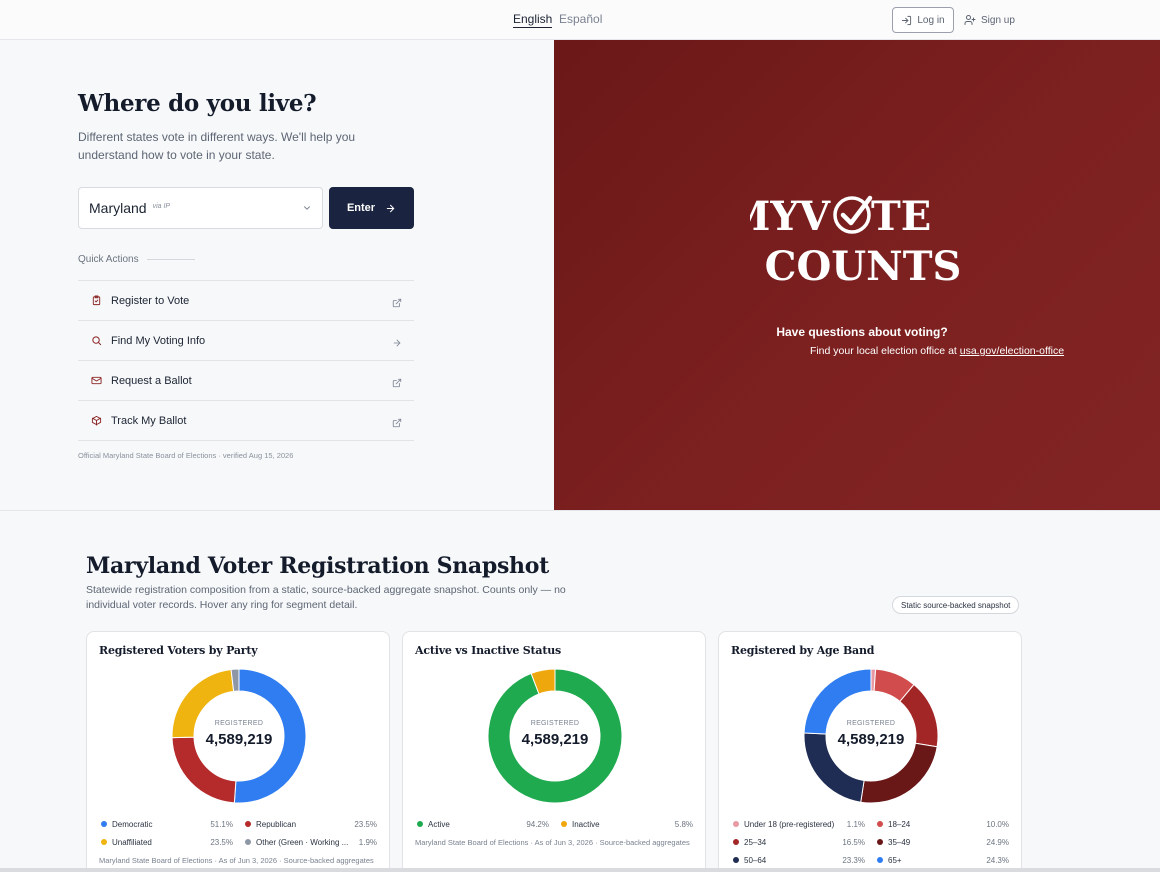 The height and width of the screenshot is (872, 1160). What do you see at coordinates (246, 421) in the screenshot?
I see `quick-action-track-ballot: Track My Ballot` at bounding box center [246, 421].